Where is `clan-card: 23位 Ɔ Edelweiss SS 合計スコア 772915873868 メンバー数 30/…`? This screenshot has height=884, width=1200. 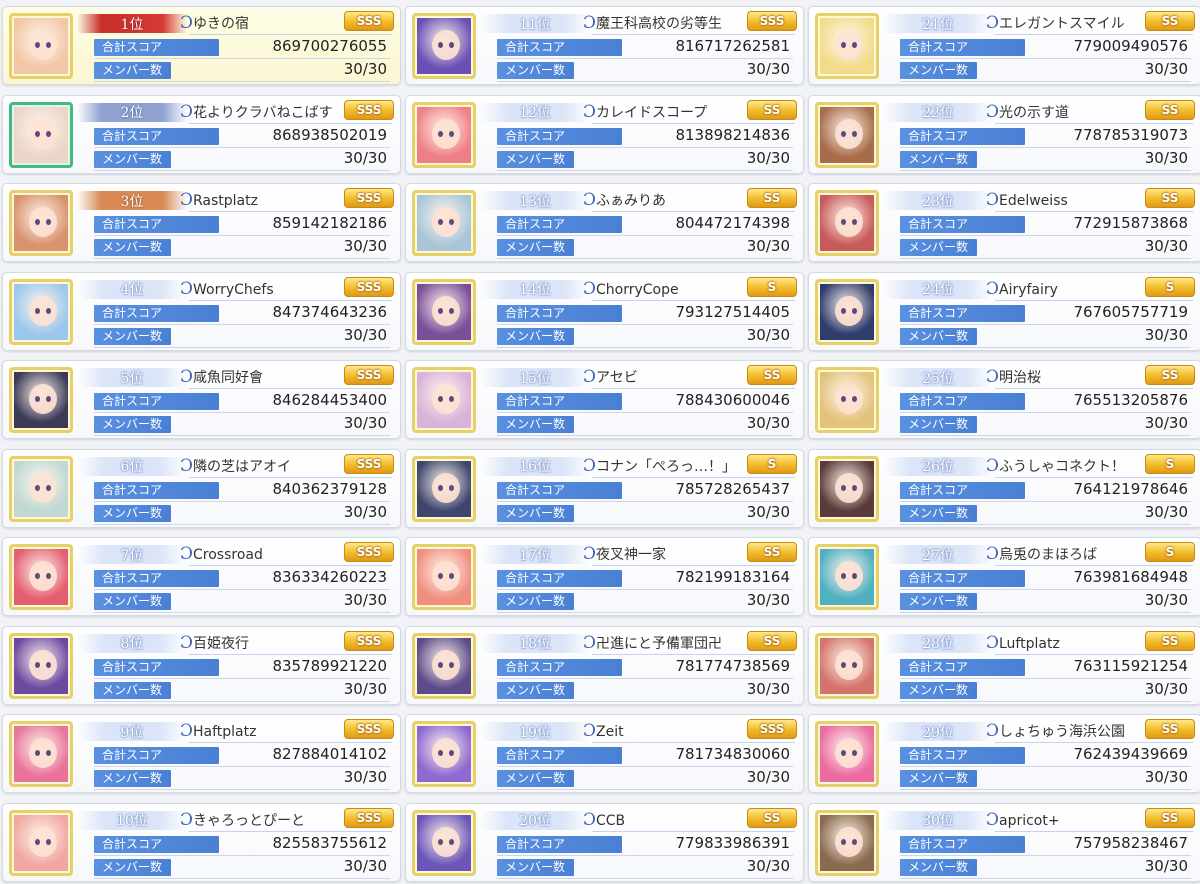 clan-card: 23位 Ɔ Edelweiss SS 合計スコア 772915873868 メンバー数 30/… is located at coordinates (1004, 222).